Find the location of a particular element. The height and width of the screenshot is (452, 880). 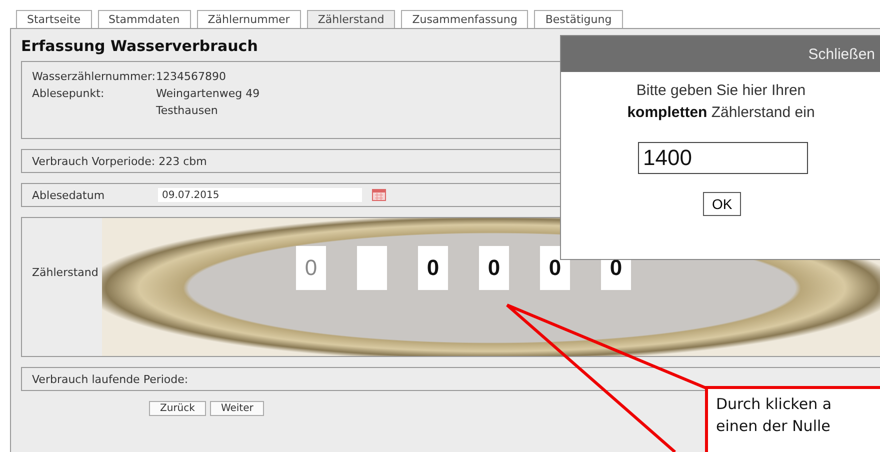

tab: Startseite is located at coordinates (54, 19).